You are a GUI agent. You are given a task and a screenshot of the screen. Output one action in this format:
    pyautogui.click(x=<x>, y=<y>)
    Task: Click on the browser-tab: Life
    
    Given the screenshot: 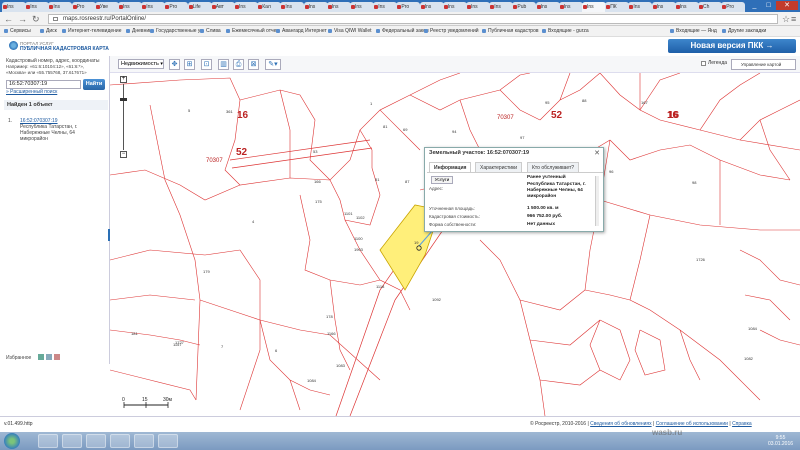 What is the action you would take?
    pyautogui.click(x=199, y=7)
    